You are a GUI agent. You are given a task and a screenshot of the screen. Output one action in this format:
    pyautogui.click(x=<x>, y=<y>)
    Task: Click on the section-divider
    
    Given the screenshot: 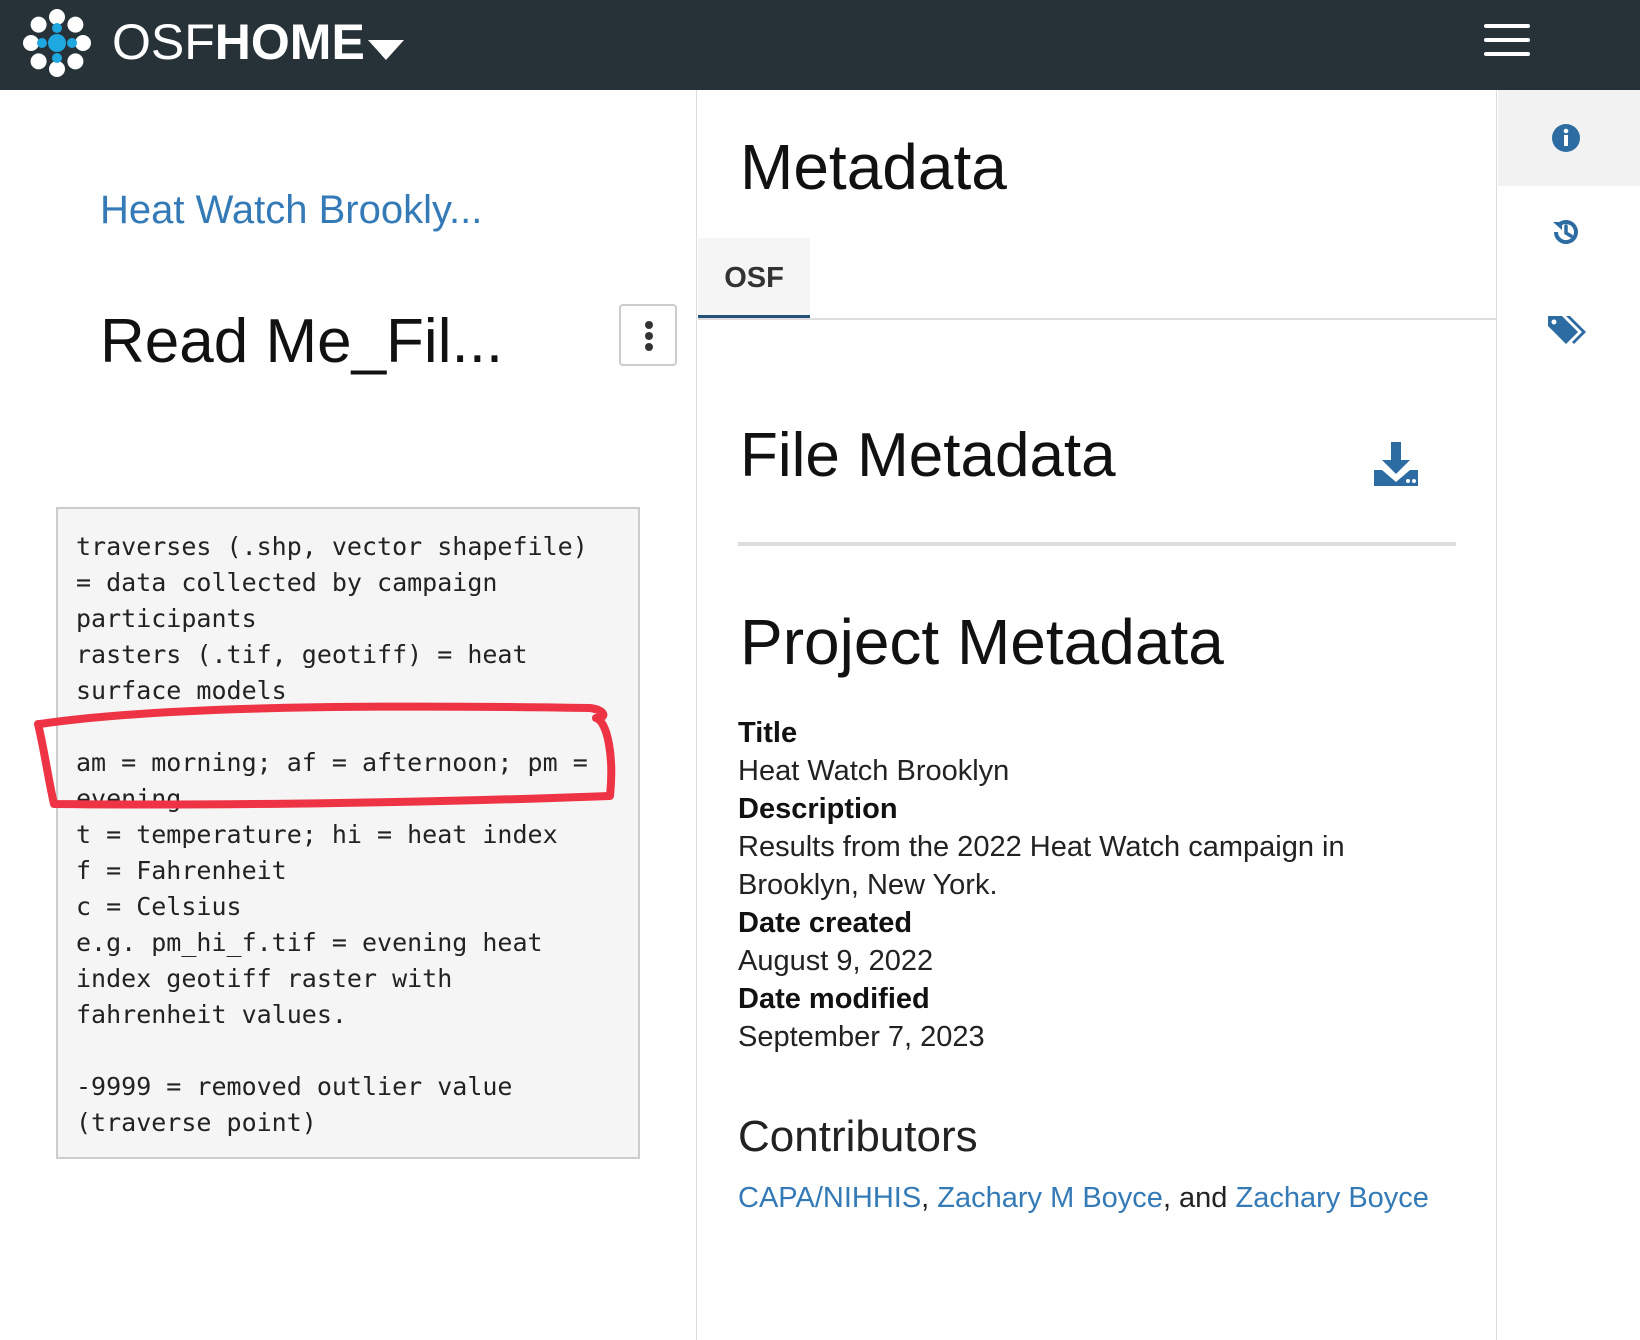 What is the action you would take?
    pyautogui.click(x=1097, y=544)
    